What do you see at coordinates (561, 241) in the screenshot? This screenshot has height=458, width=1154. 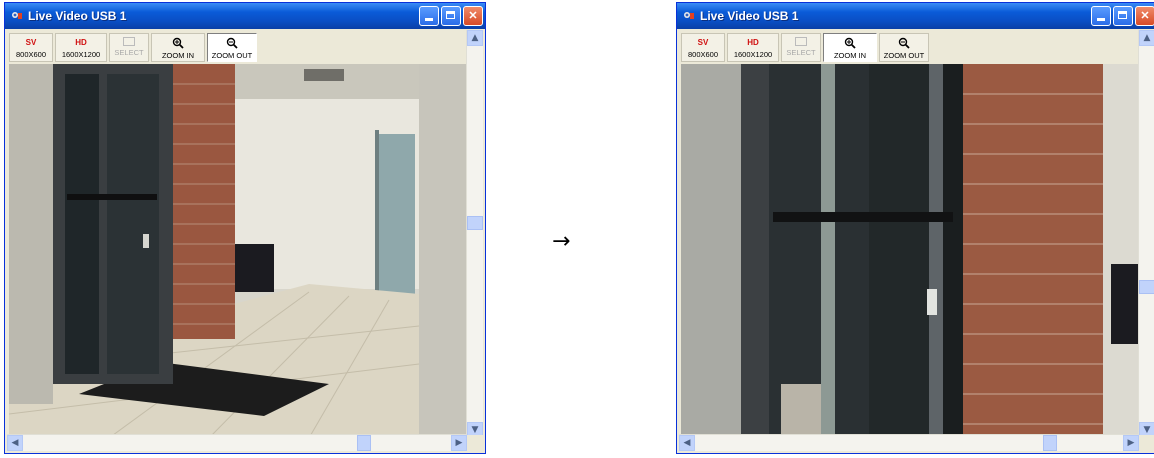 I see `transition-arrow: →` at bounding box center [561, 241].